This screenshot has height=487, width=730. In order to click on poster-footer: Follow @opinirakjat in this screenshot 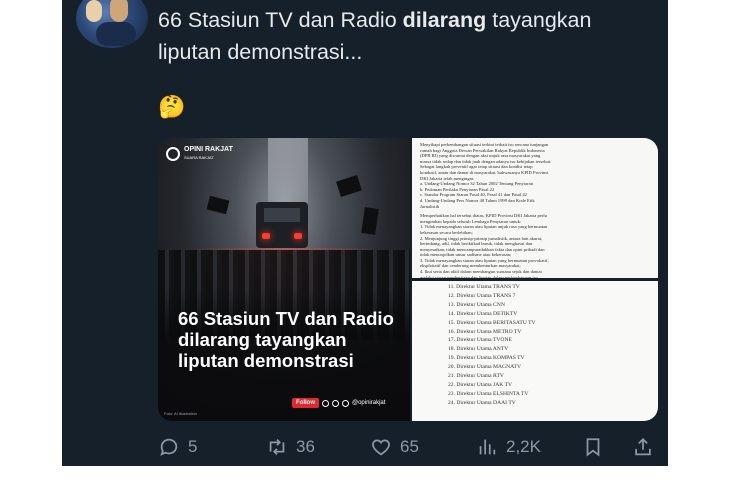, I will do `click(338, 403)`.